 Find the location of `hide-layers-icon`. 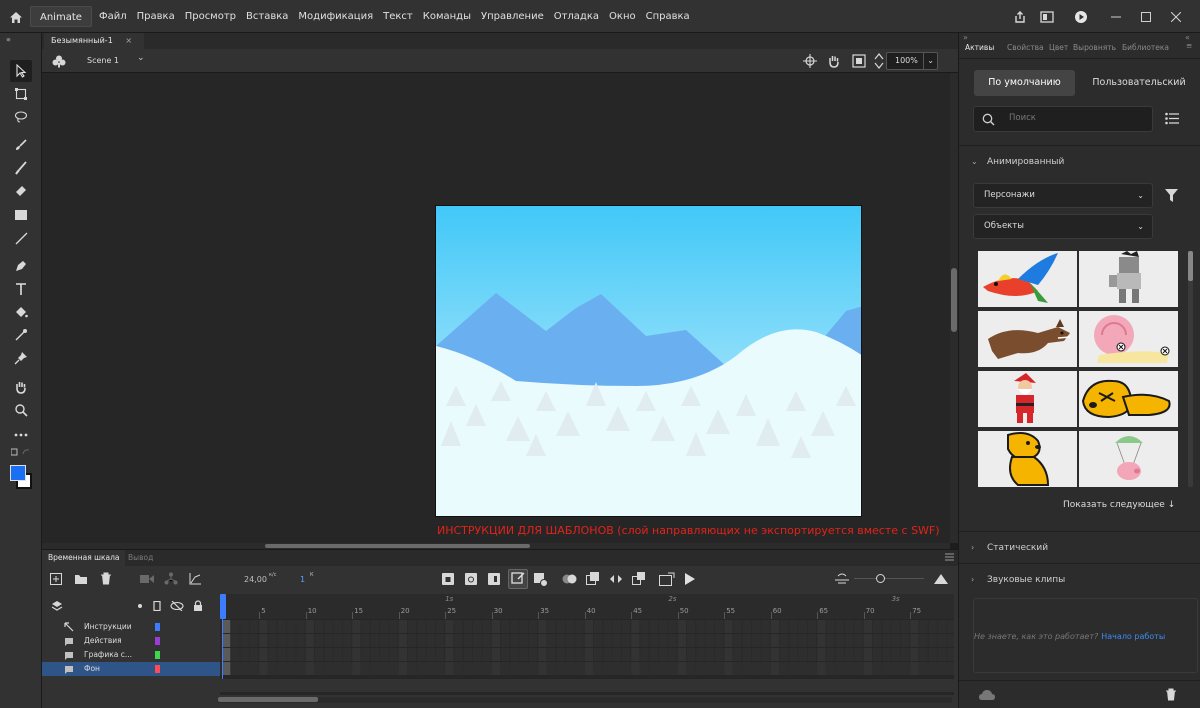

hide-layers-icon is located at coordinates (177, 606).